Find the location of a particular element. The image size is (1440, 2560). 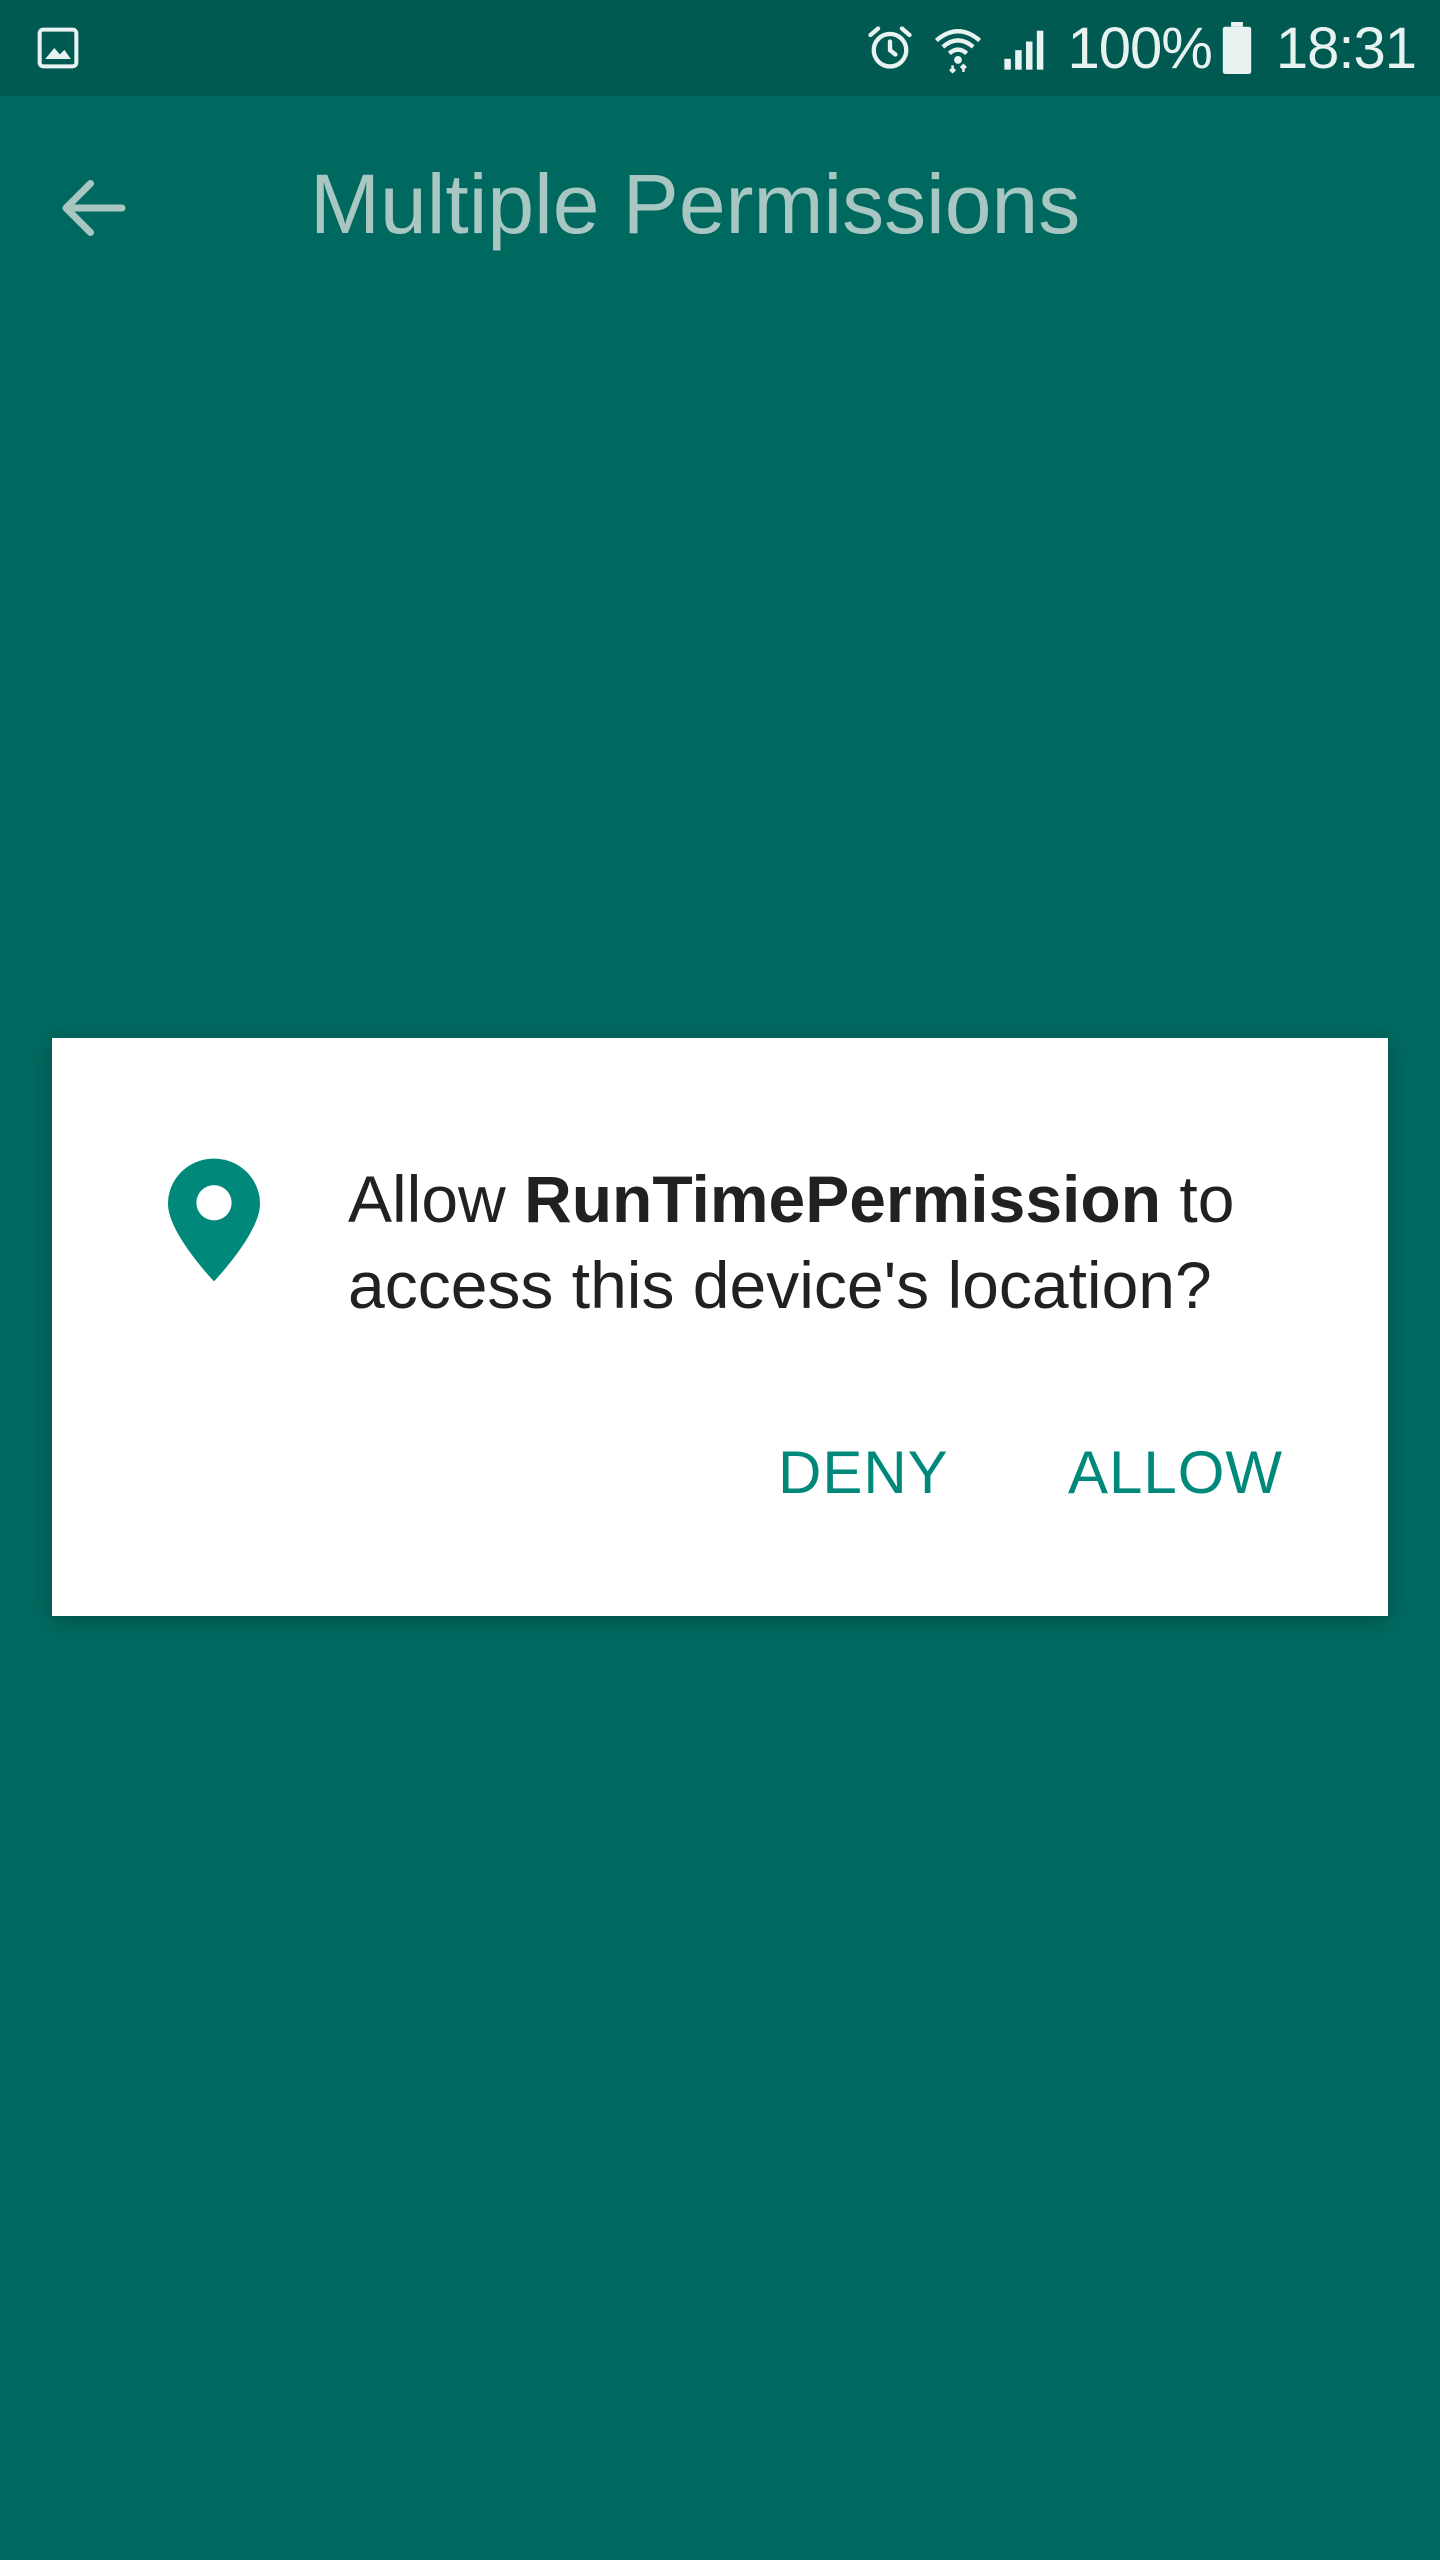

battery-percent: 100% is located at coordinates (1140, 48).